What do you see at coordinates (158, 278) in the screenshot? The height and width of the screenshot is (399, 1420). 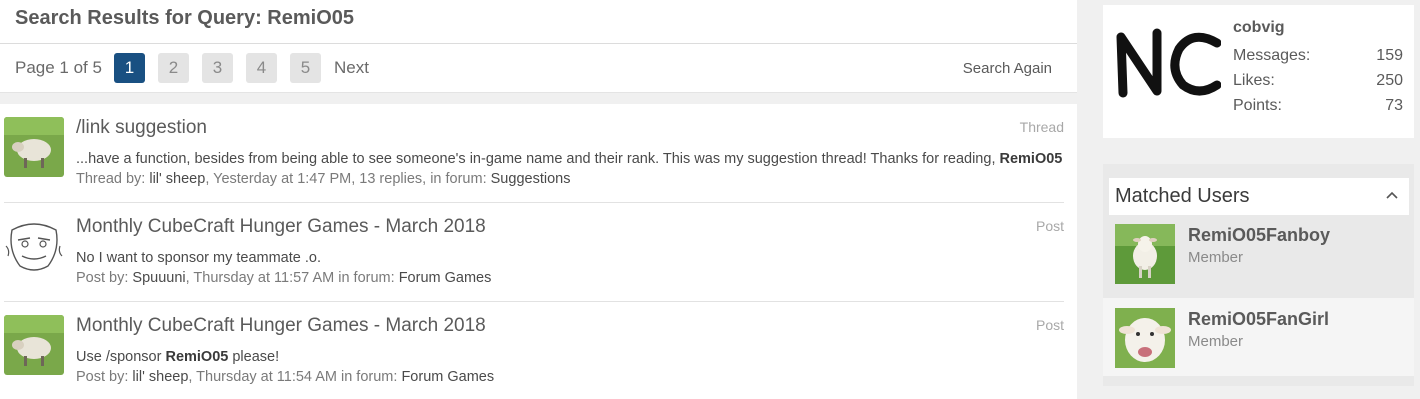 I see `author-link: Spuuuni` at bounding box center [158, 278].